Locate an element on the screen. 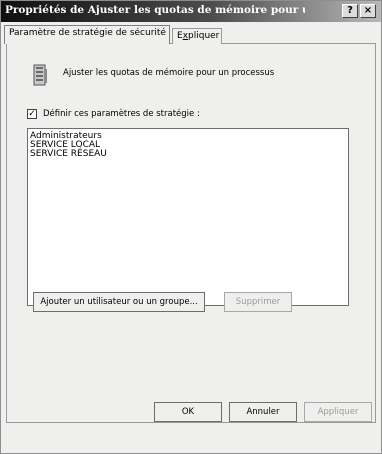 The width and height of the screenshot is (382, 454). policy-settings-icon is located at coordinates (40, 75).